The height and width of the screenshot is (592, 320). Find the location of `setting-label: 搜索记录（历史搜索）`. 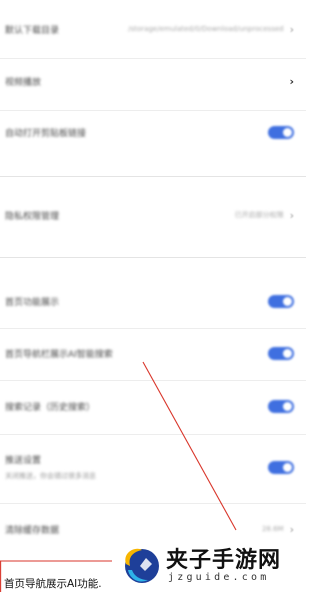

setting-label: 搜索记录（历史搜索） is located at coordinates (50, 407).